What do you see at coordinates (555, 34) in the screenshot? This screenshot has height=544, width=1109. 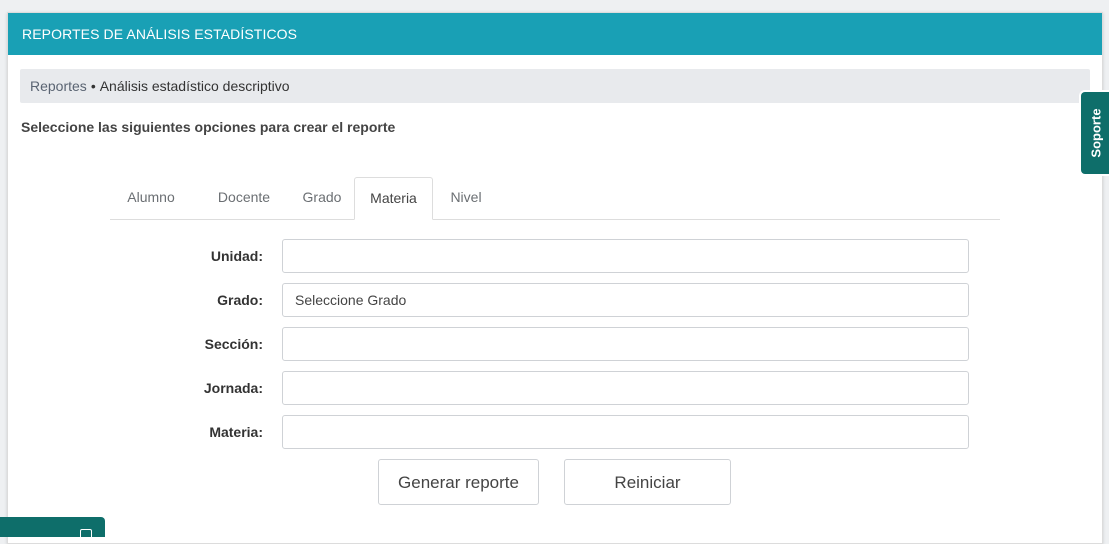 I see `panel-title: REPORTES DE ANÁLISIS ESTADÍSTICOS` at bounding box center [555, 34].